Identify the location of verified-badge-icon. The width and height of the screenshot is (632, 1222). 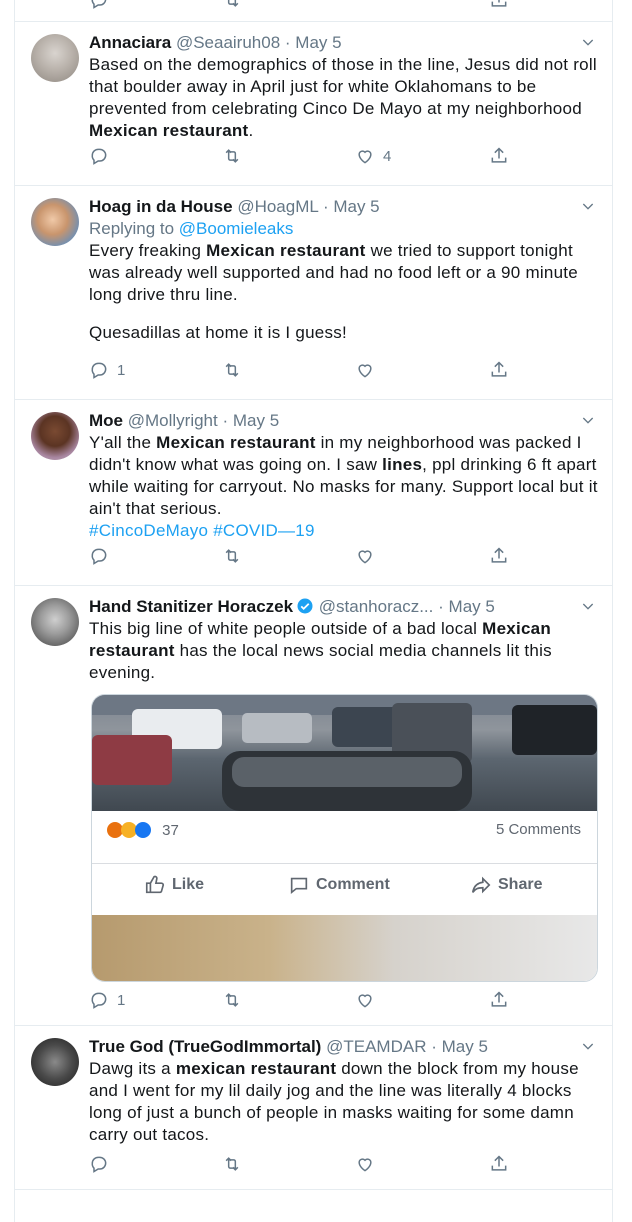
(305, 606).